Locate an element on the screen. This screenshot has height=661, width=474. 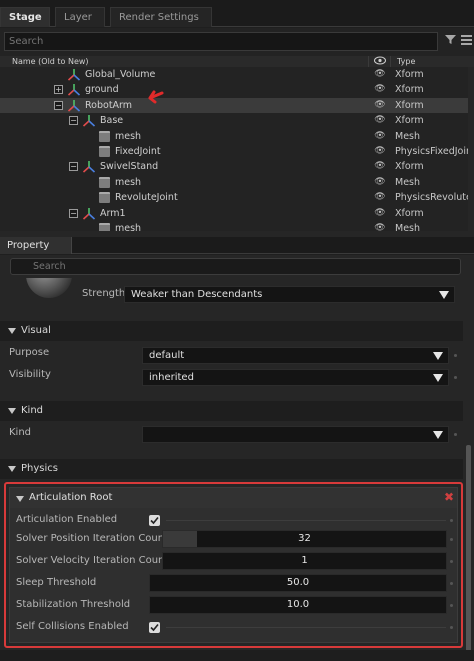
stabilization-threshold-label: Stabilization Threshold is located at coordinates (73, 604).